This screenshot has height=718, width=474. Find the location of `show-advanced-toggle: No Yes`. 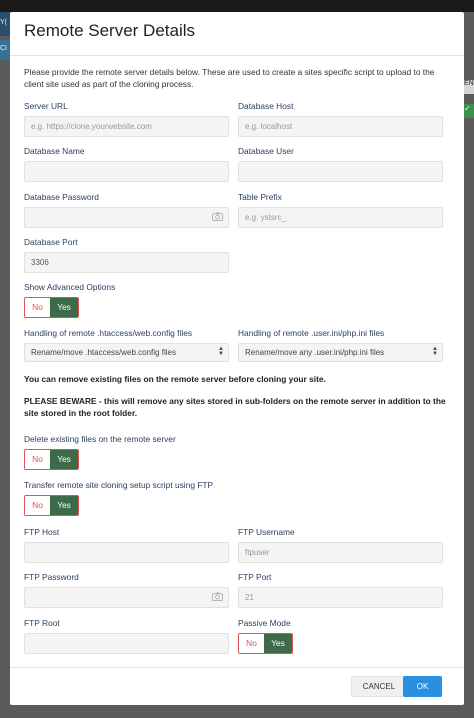

show-advanced-toggle: No Yes is located at coordinates (51, 307).